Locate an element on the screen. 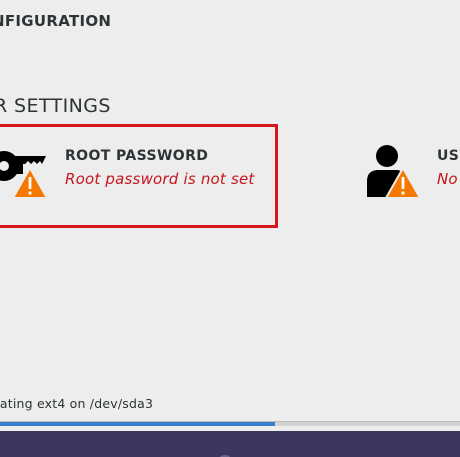 Image resolution: width=460 pixels, height=457 pixels. key-warning-icon is located at coordinates (24, 175).